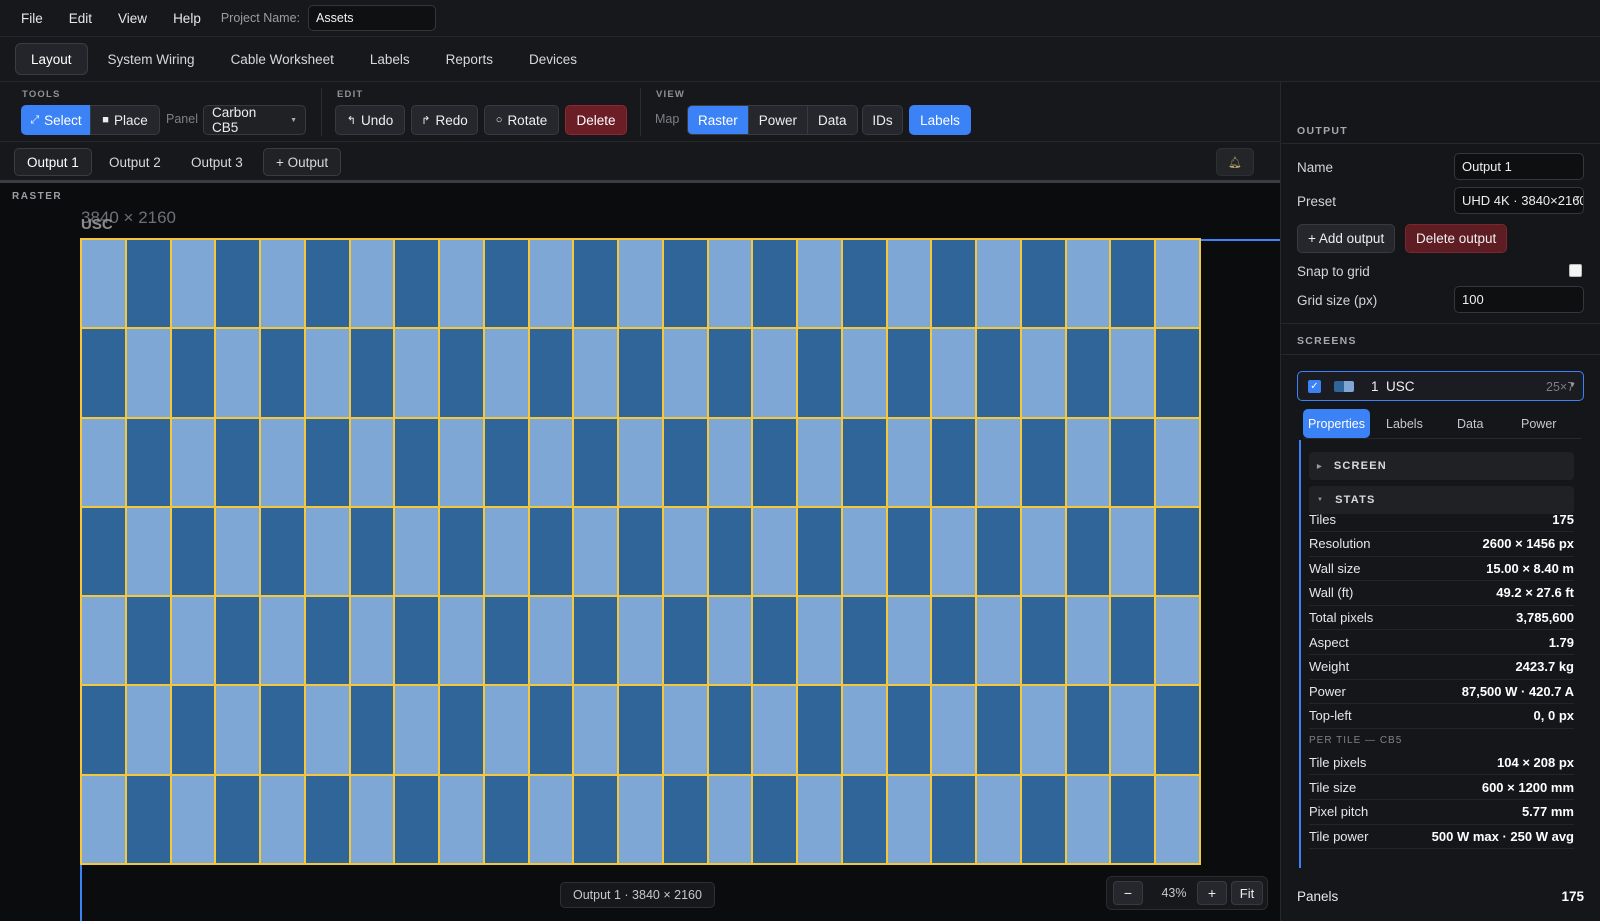  I want to click on zoom-out-button: −, so click(1128, 893).